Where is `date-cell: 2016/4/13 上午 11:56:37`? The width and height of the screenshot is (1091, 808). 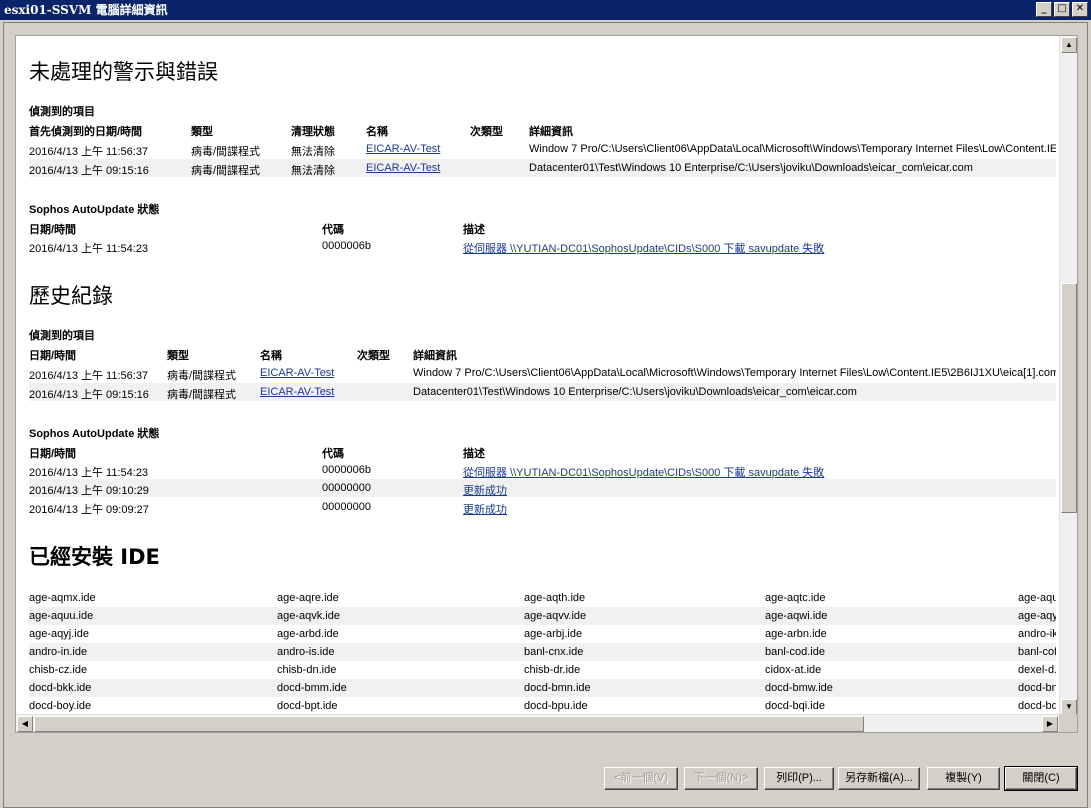
date-cell: 2016/4/13 上午 11:56:37 is located at coordinates (89, 152).